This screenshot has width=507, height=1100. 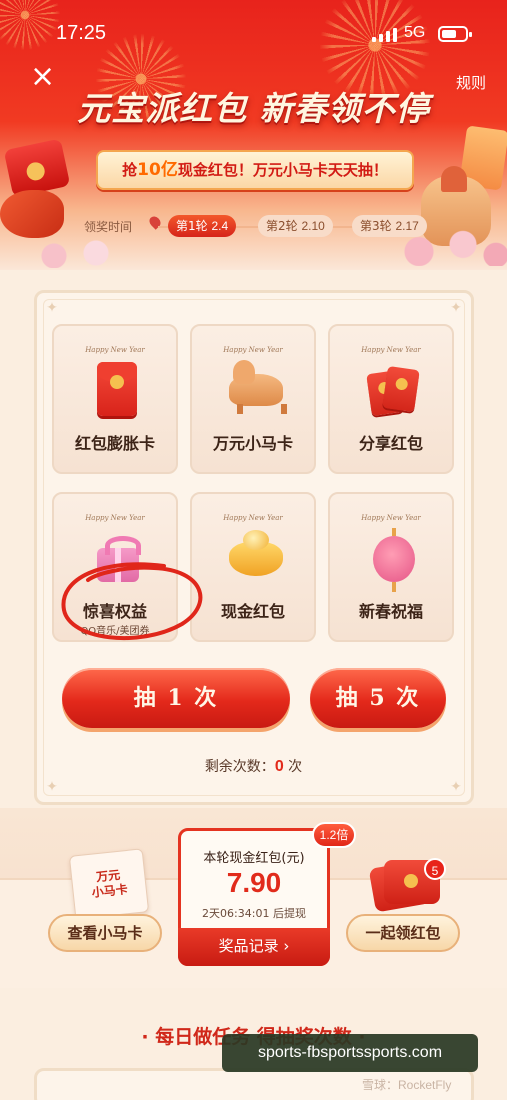 What do you see at coordinates (378, 698) in the screenshot?
I see `draw-five-button: 抽 5 次` at bounding box center [378, 698].